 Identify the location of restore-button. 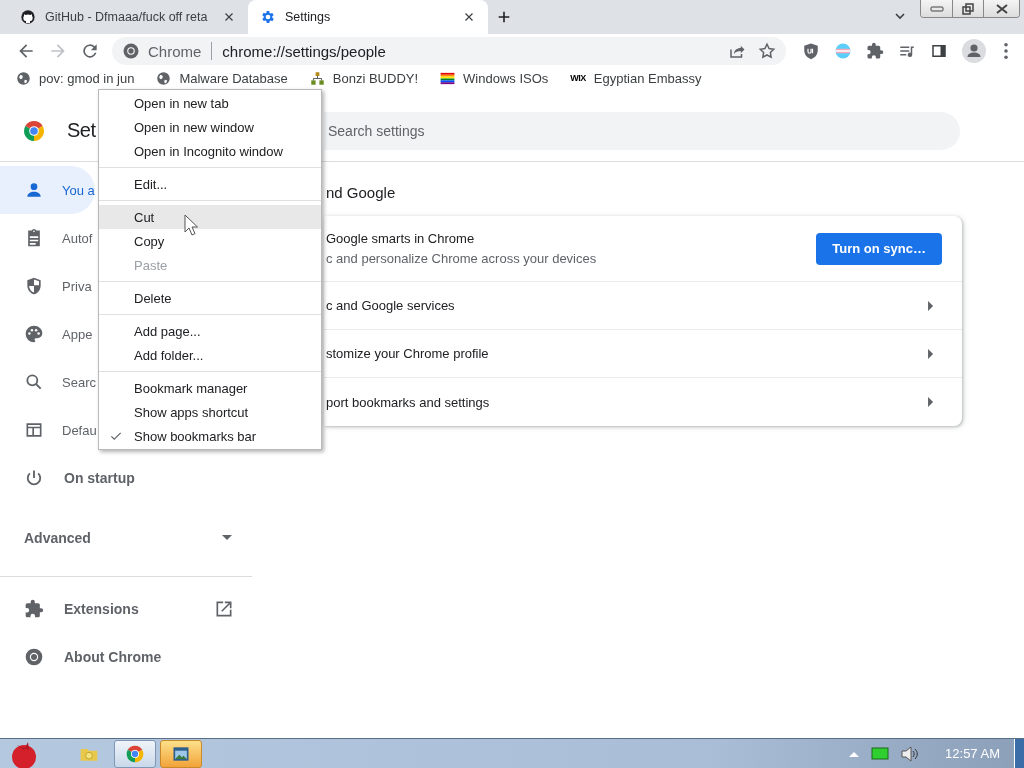
(967, 8).